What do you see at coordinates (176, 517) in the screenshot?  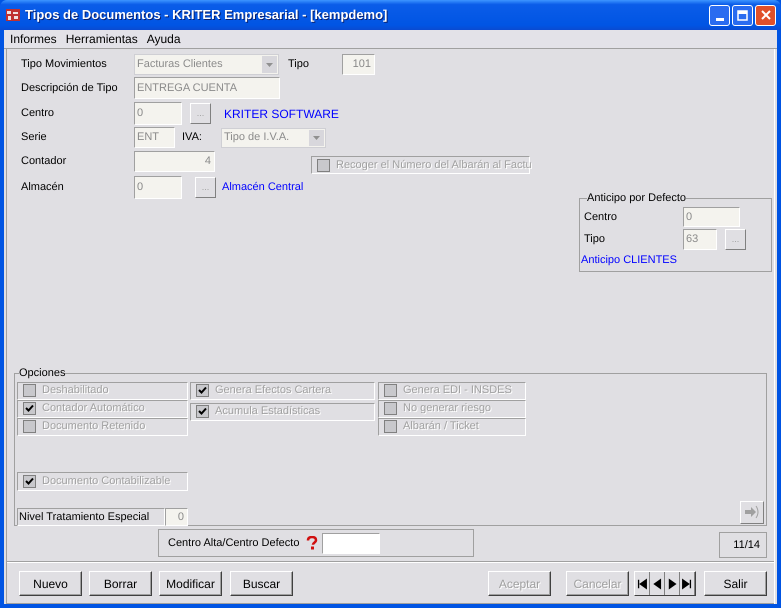 I see `nivel-field: 0` at bounding box center [176, 517].